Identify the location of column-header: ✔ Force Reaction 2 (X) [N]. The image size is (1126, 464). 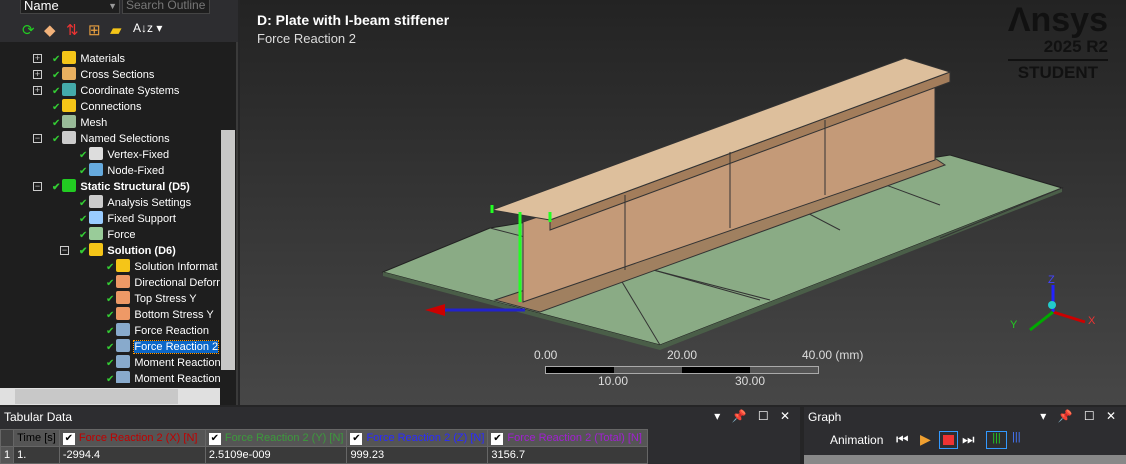
(132, 438).